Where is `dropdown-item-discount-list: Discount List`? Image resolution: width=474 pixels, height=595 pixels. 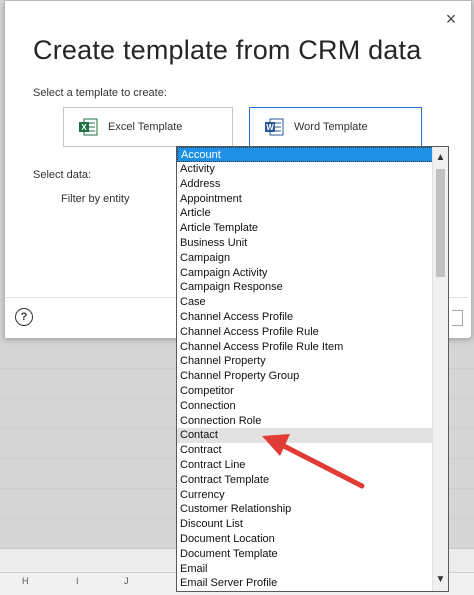 dropdown-item-discount-list: Discount List is located at coordinates (305, 524).